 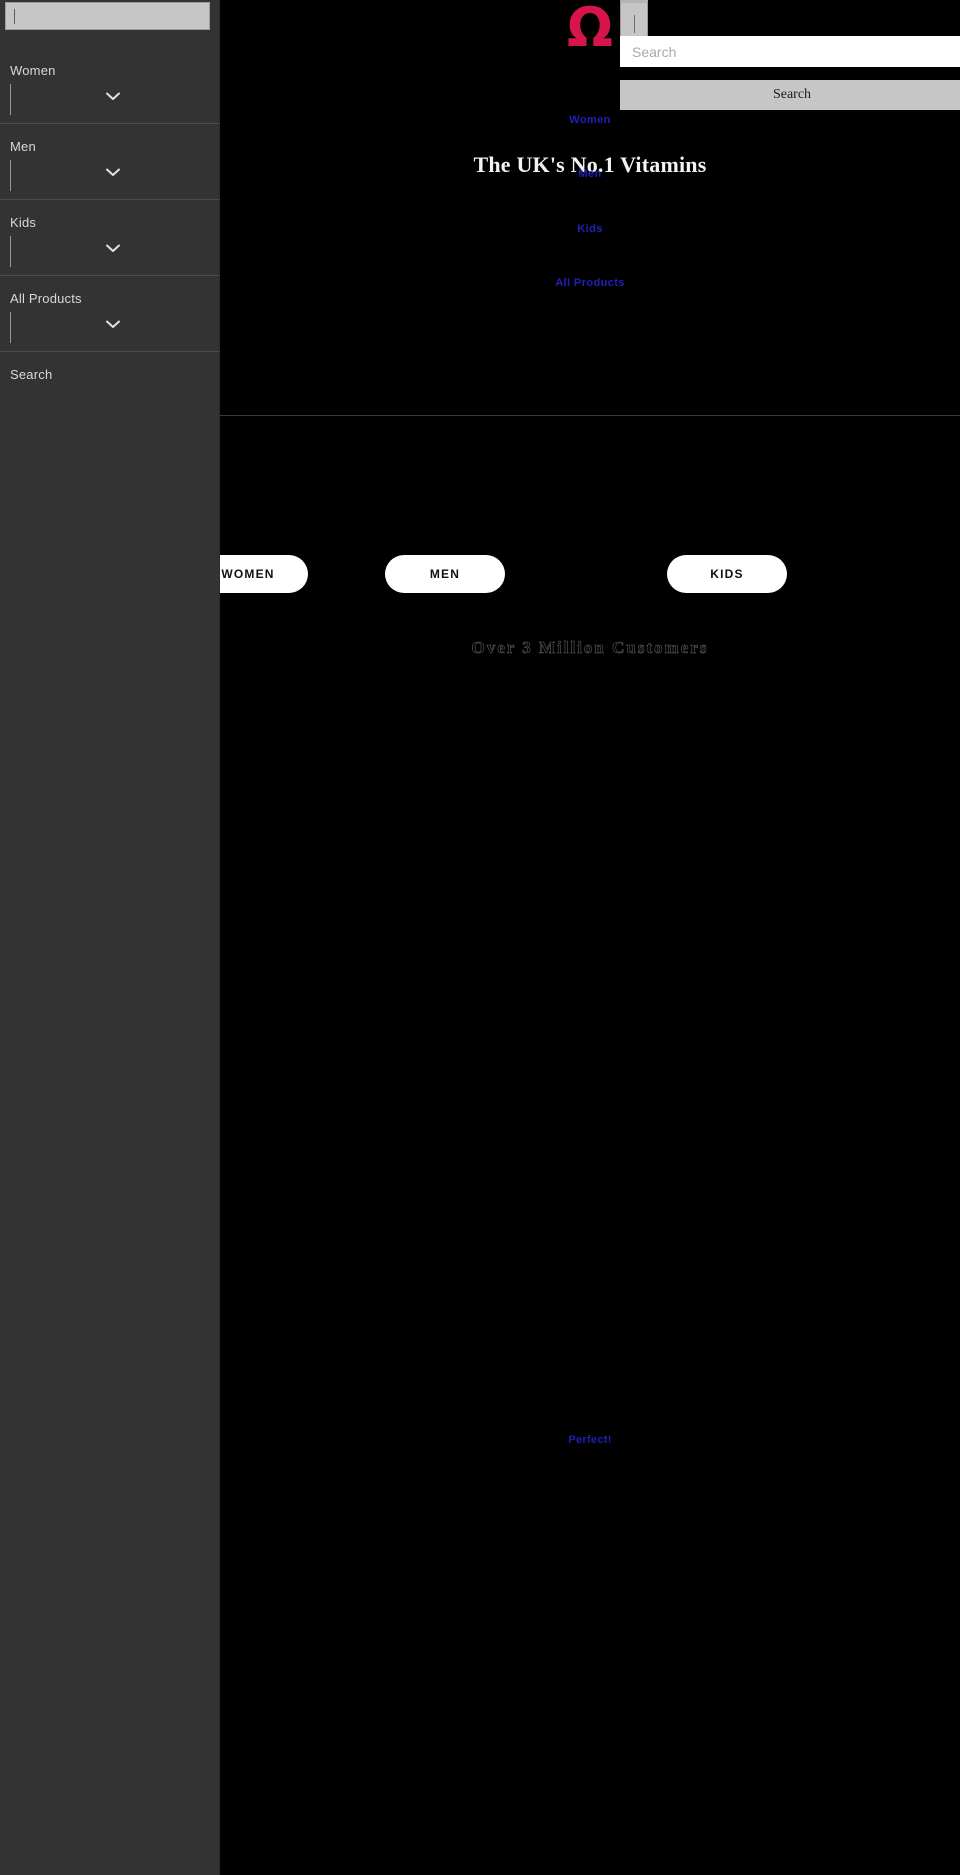 What do you see at coordinates (590, 575) in the screenshot?
I see `category-pill-row: WOMEN MEN KIDS` at bounding box center [590, 575].